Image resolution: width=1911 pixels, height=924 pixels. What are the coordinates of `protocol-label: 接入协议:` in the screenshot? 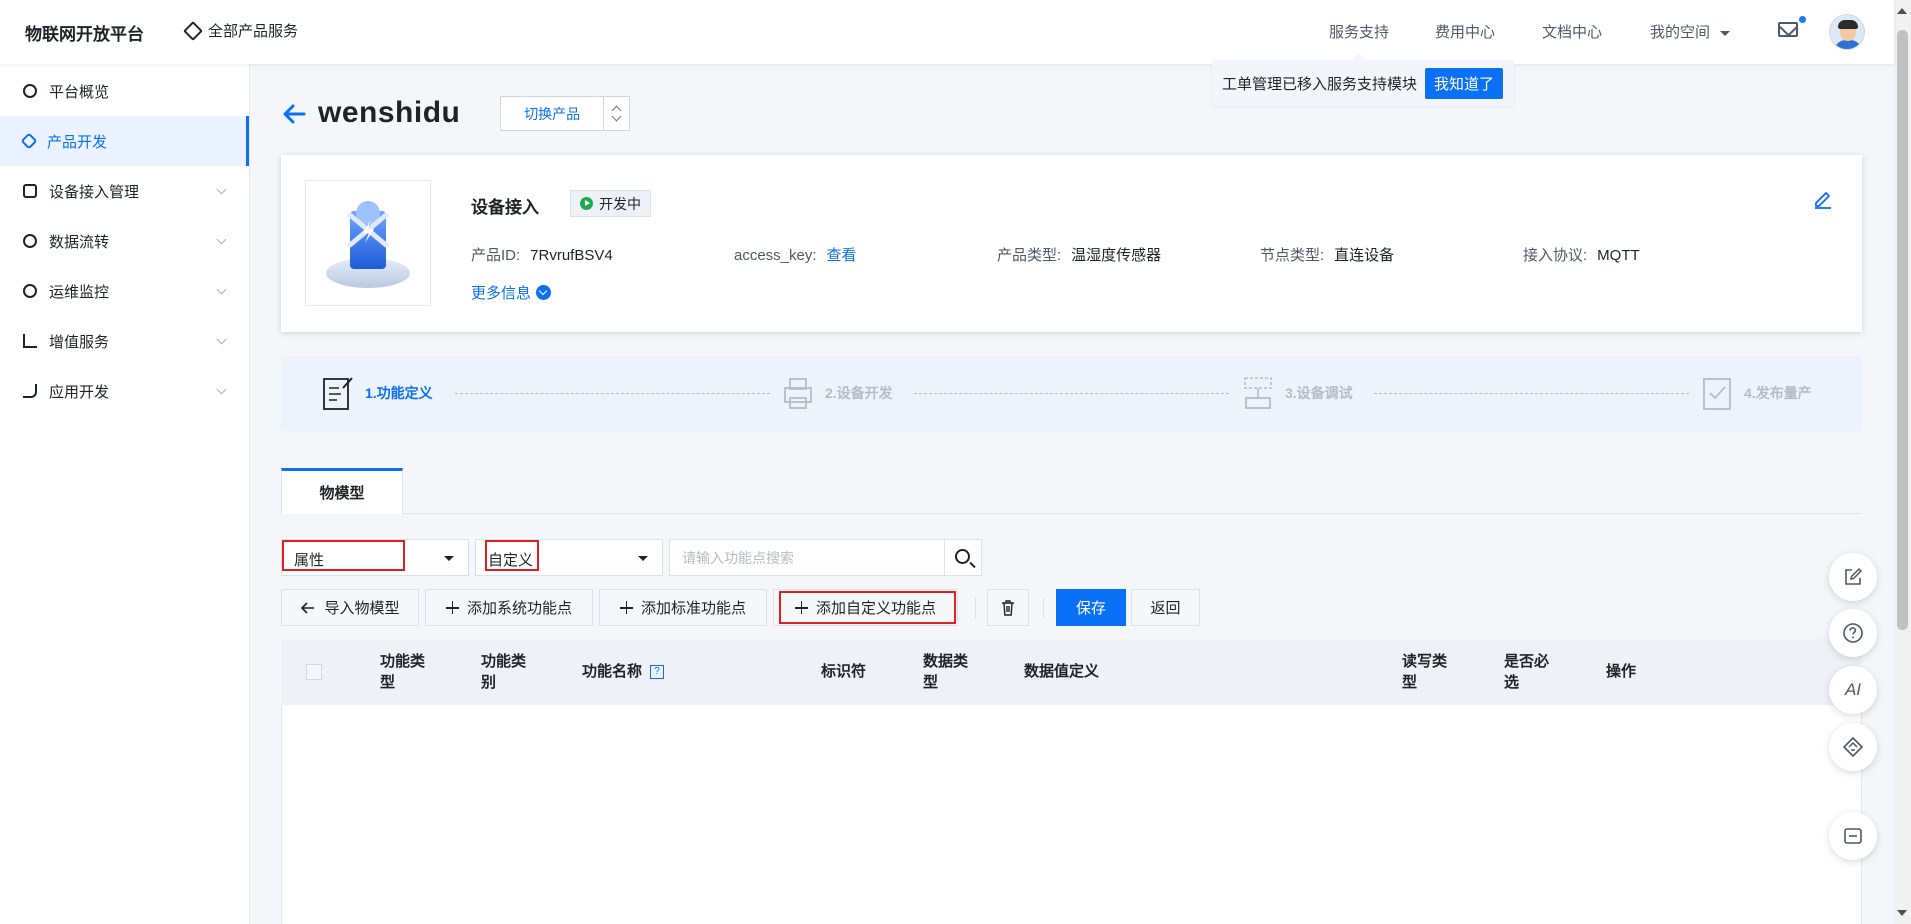 It's located at (1555, 255).